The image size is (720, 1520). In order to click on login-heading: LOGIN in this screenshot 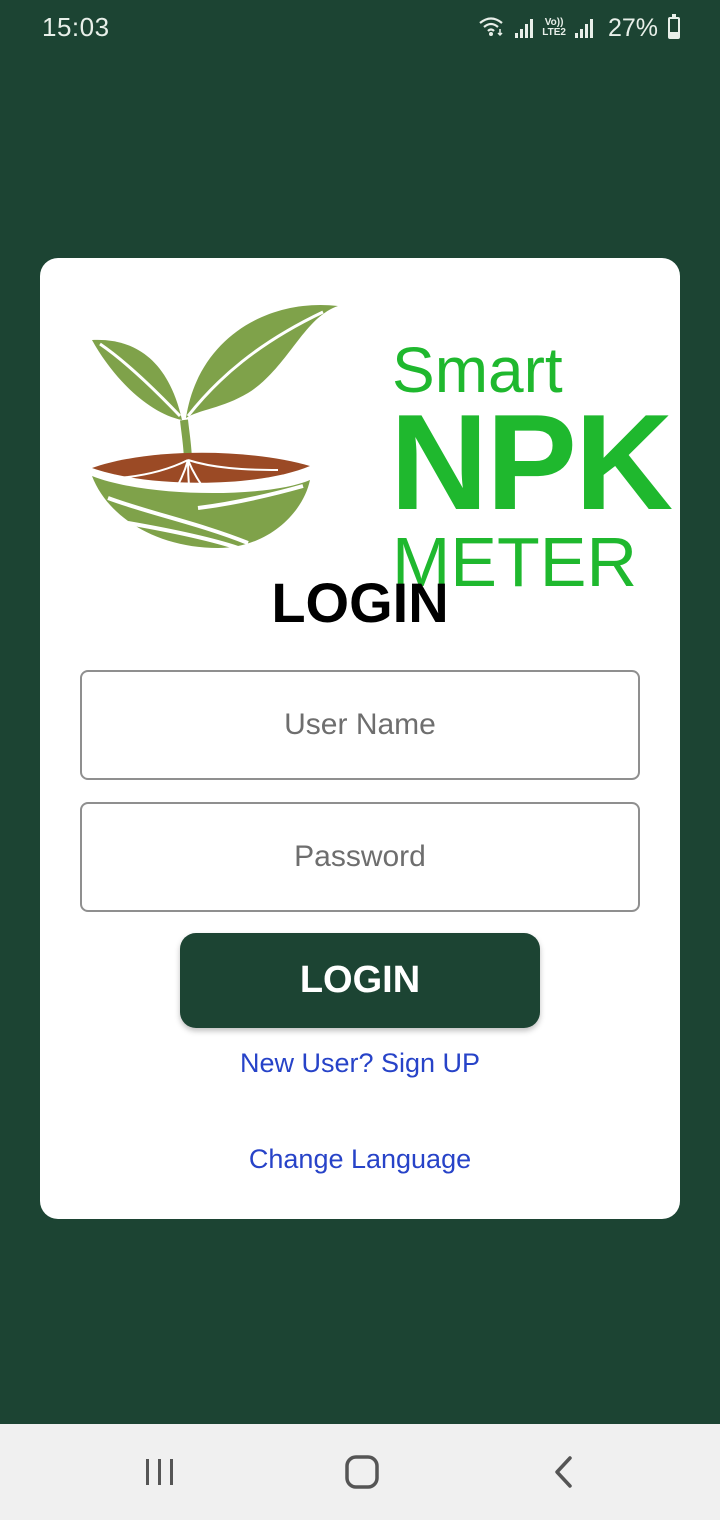, I will do `click(360, 602)`.